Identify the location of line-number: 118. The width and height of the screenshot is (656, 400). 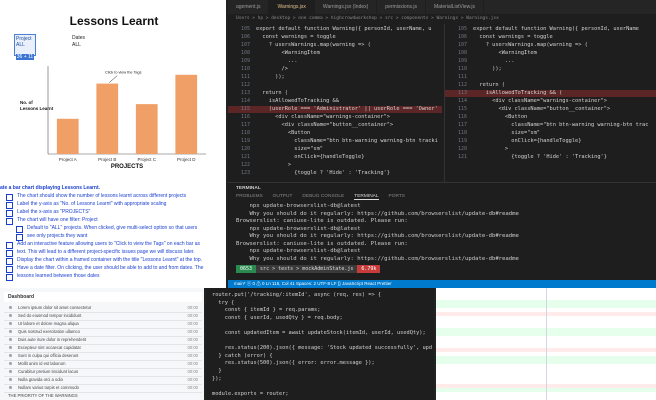
(245, 133).